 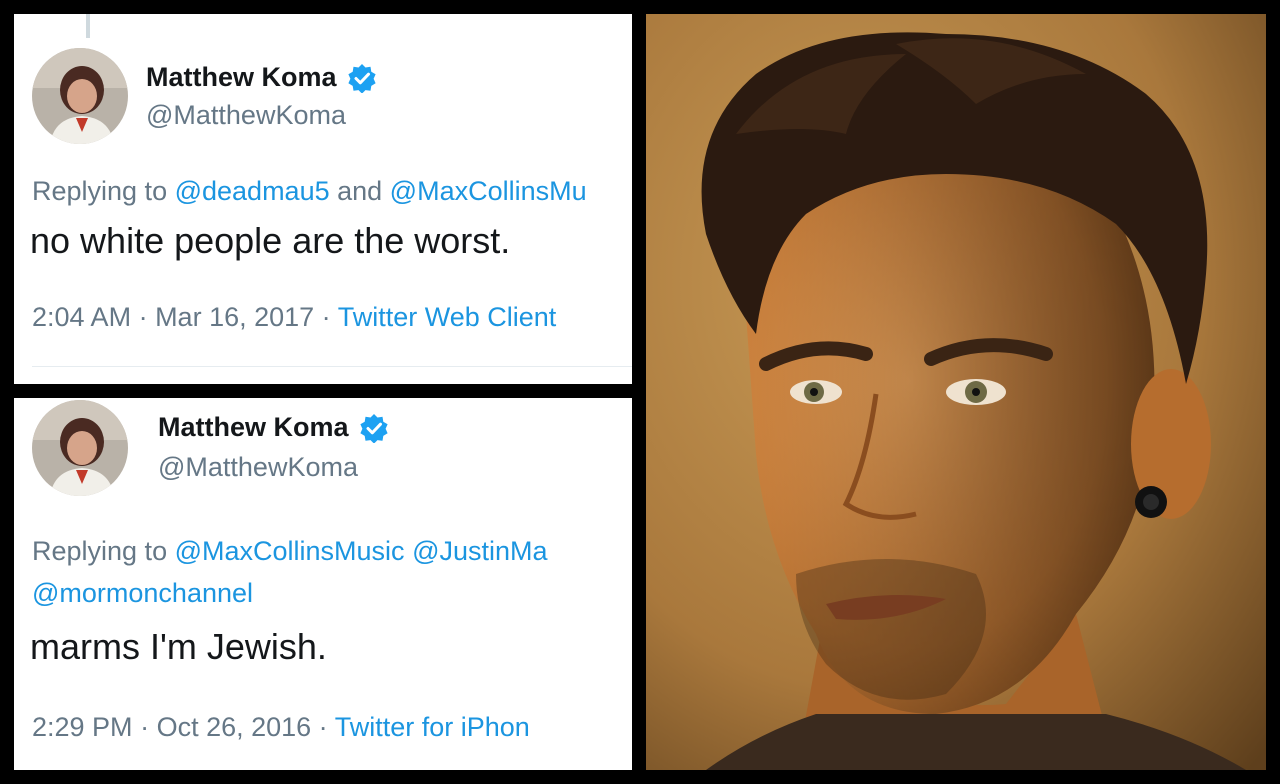 I want to click on replying-to-line: Replying to @MaxCollinsMusic @JustinMa, so click(x=290, y=551).